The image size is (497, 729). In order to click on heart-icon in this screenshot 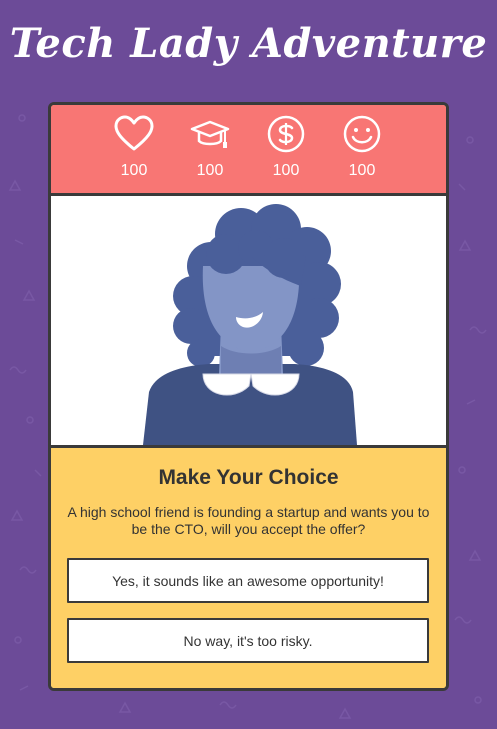, I will do `click(134, 133)`.